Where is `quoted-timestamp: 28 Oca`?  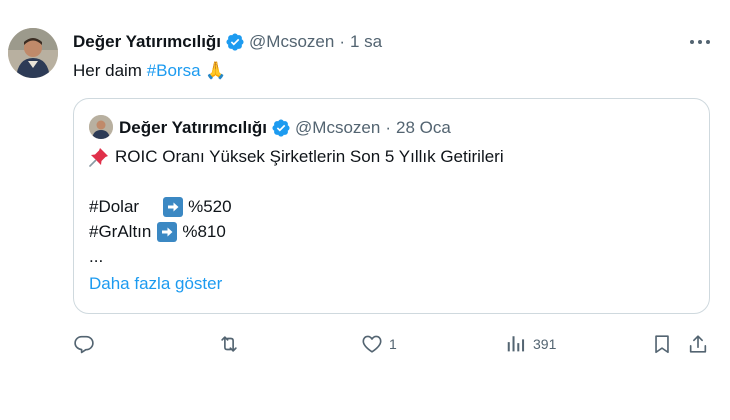
quoted-timestamp: 28 Oca is located at coordinates (423, 128).